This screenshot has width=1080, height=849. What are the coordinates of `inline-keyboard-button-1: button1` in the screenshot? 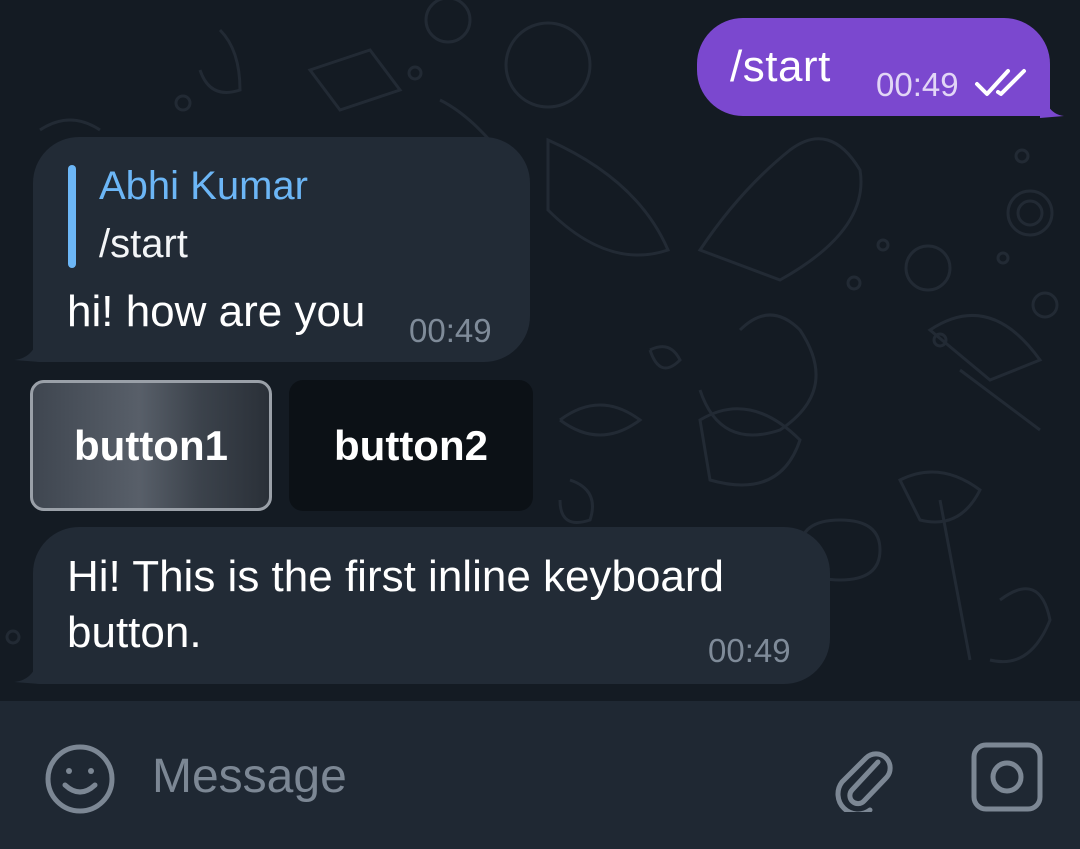 It's located at (151, 445).